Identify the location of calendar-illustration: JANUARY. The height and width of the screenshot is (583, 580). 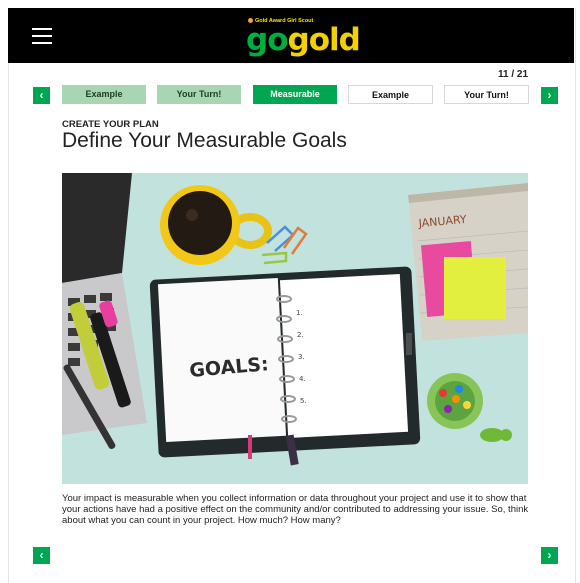
(468, 262).